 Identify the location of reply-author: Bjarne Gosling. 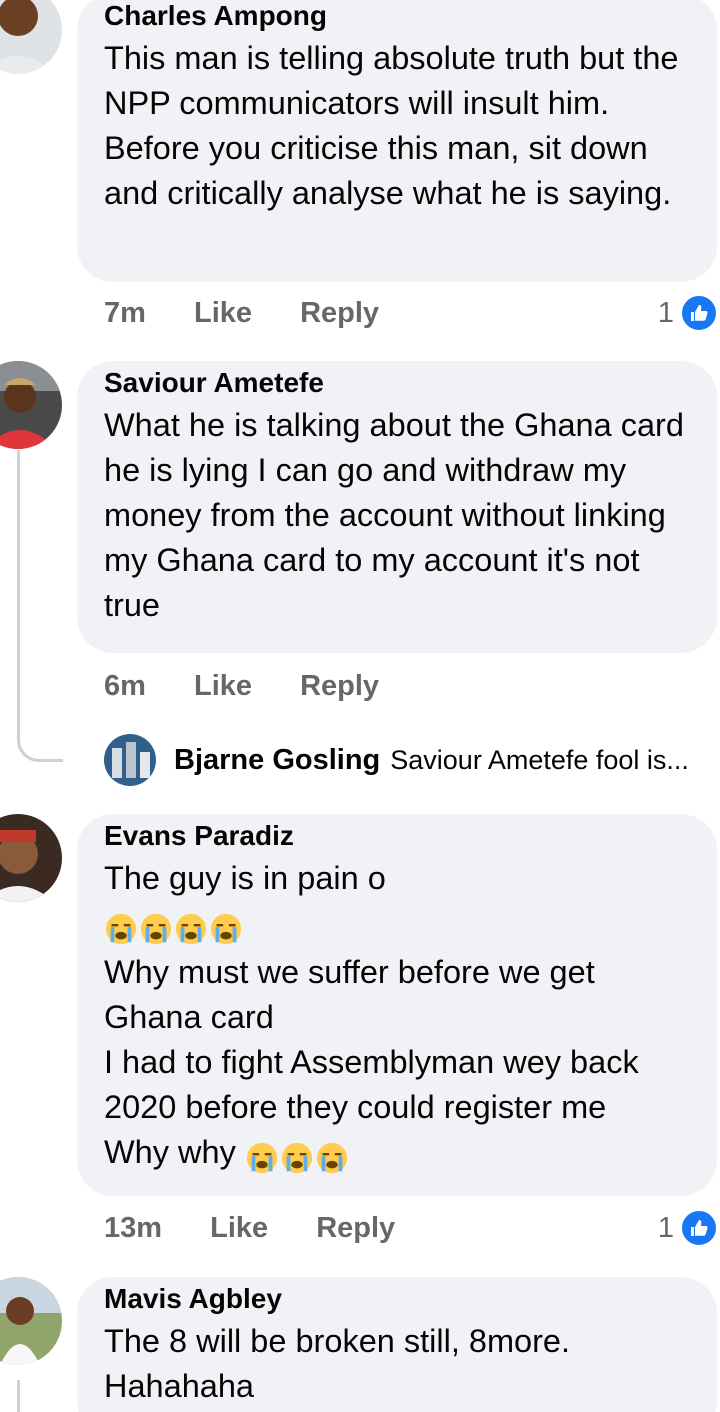
(277, 759).